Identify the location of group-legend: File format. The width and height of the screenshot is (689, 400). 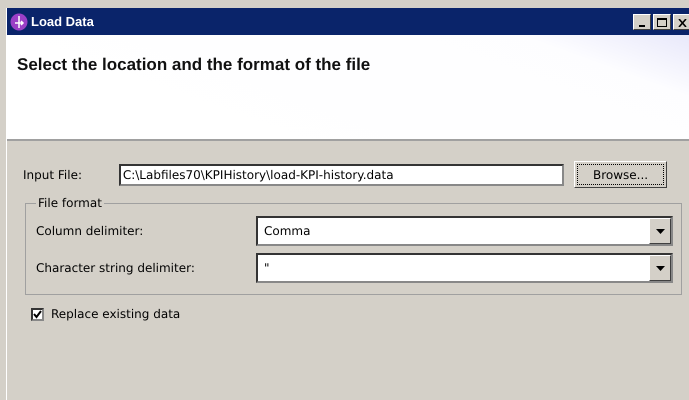
(70, 203).